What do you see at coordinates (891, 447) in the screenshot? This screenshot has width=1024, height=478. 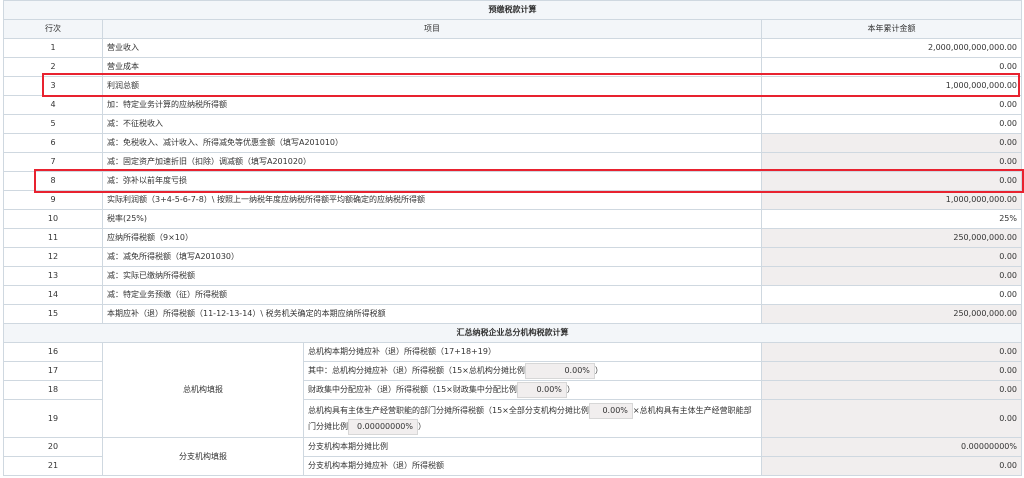 I see `amount-cell: 0.00000000%` at bounding box center [891, 447].